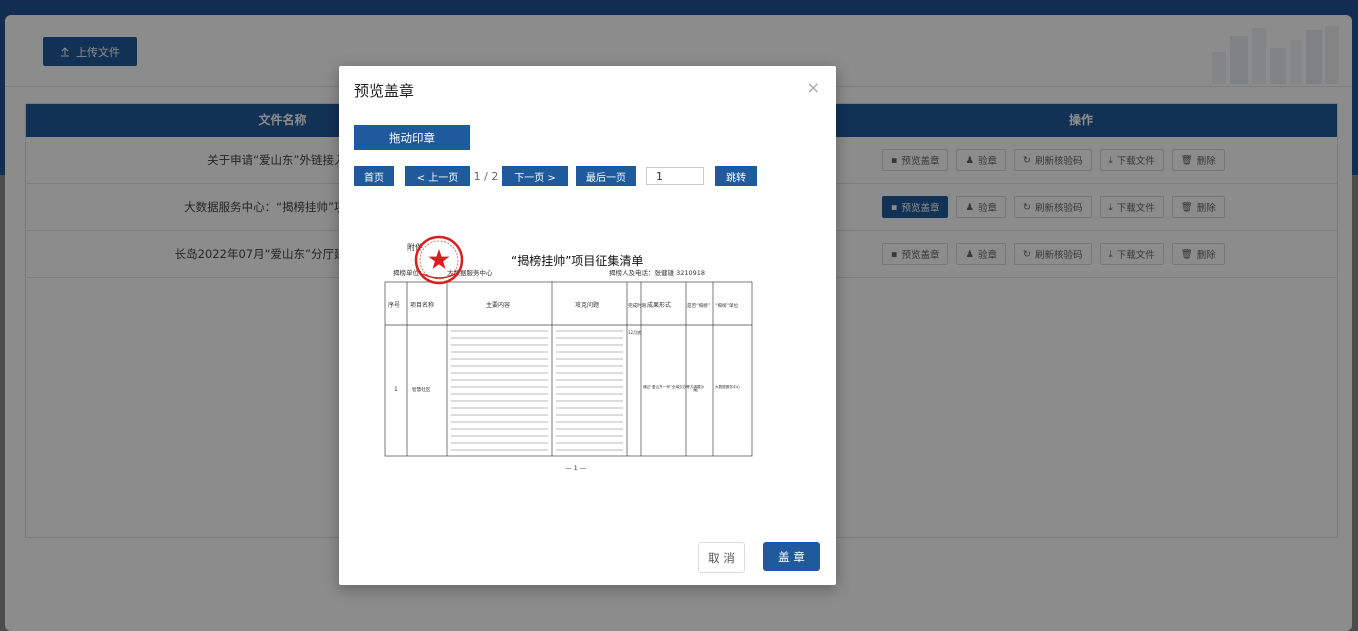 The width and height of the screenshot is (1358, 631). What do you see at coordinates (437, 176) in the screenshot?
I see `prev-page-button: < 上一页` at bounding box center [437, 176].